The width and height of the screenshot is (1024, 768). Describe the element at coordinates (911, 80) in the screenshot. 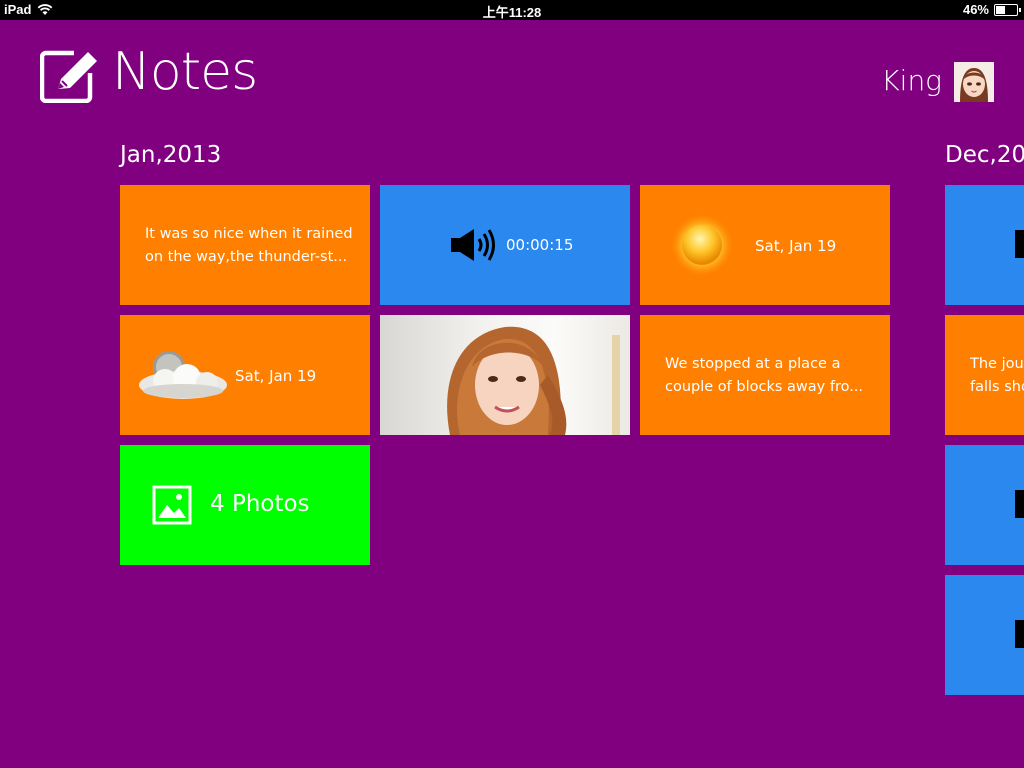

I see `user-name: King` at that location.